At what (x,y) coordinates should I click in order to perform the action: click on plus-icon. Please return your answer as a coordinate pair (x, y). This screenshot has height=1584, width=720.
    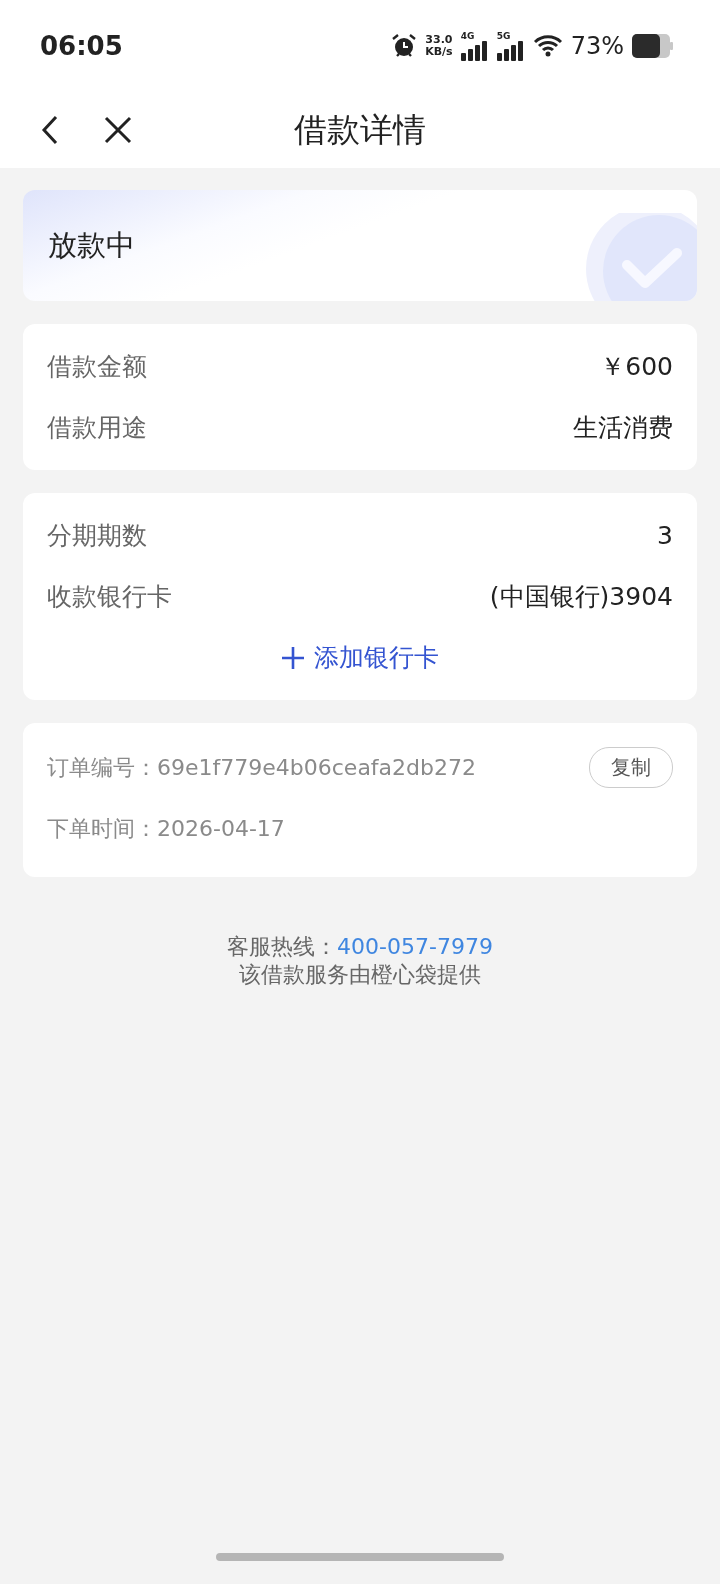
    Looking at the image, I should click on (292, 657).